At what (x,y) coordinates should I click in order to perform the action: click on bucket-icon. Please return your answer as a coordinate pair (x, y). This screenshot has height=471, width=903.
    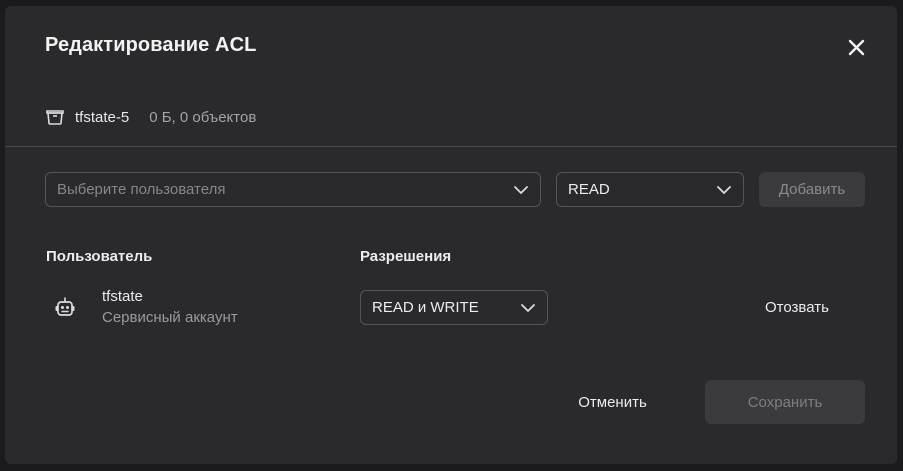
    Looking at the image, I should click on (55, 117).